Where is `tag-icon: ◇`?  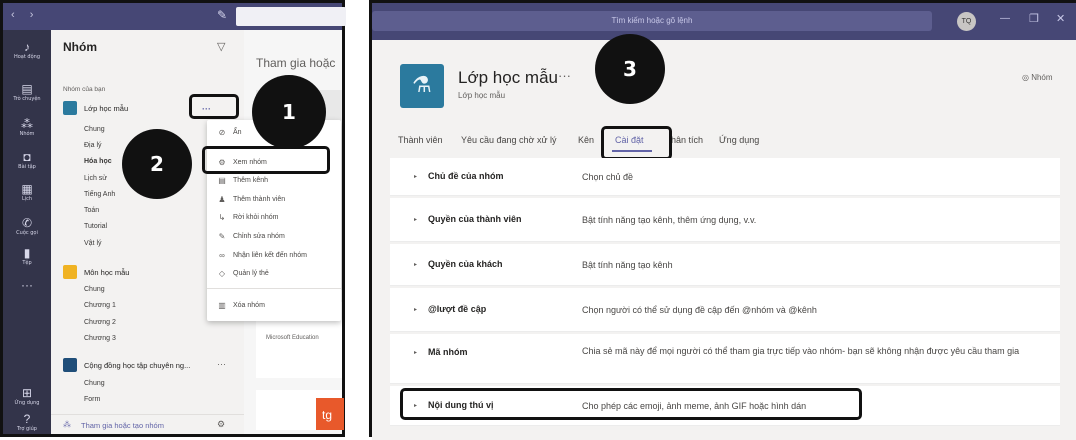 tag-icon: ◇ is located at coordinates (222, 273).